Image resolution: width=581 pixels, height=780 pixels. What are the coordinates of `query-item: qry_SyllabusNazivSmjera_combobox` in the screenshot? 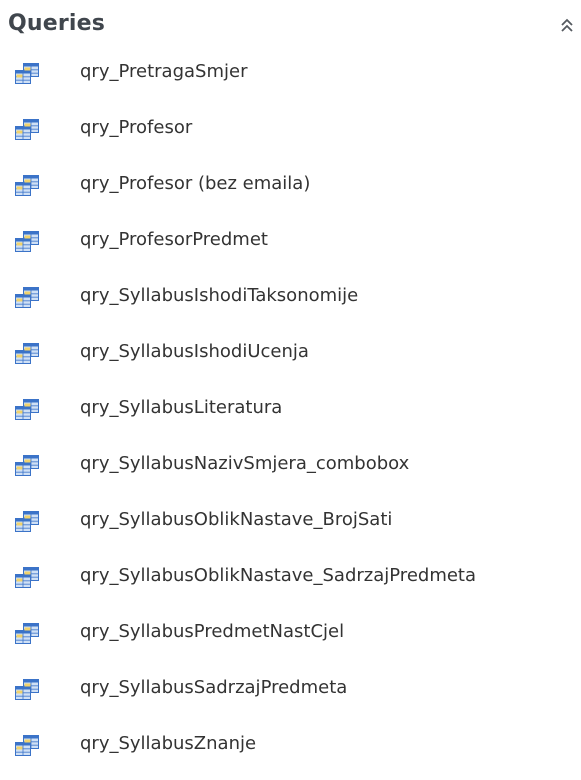 It's located at (290, 472).